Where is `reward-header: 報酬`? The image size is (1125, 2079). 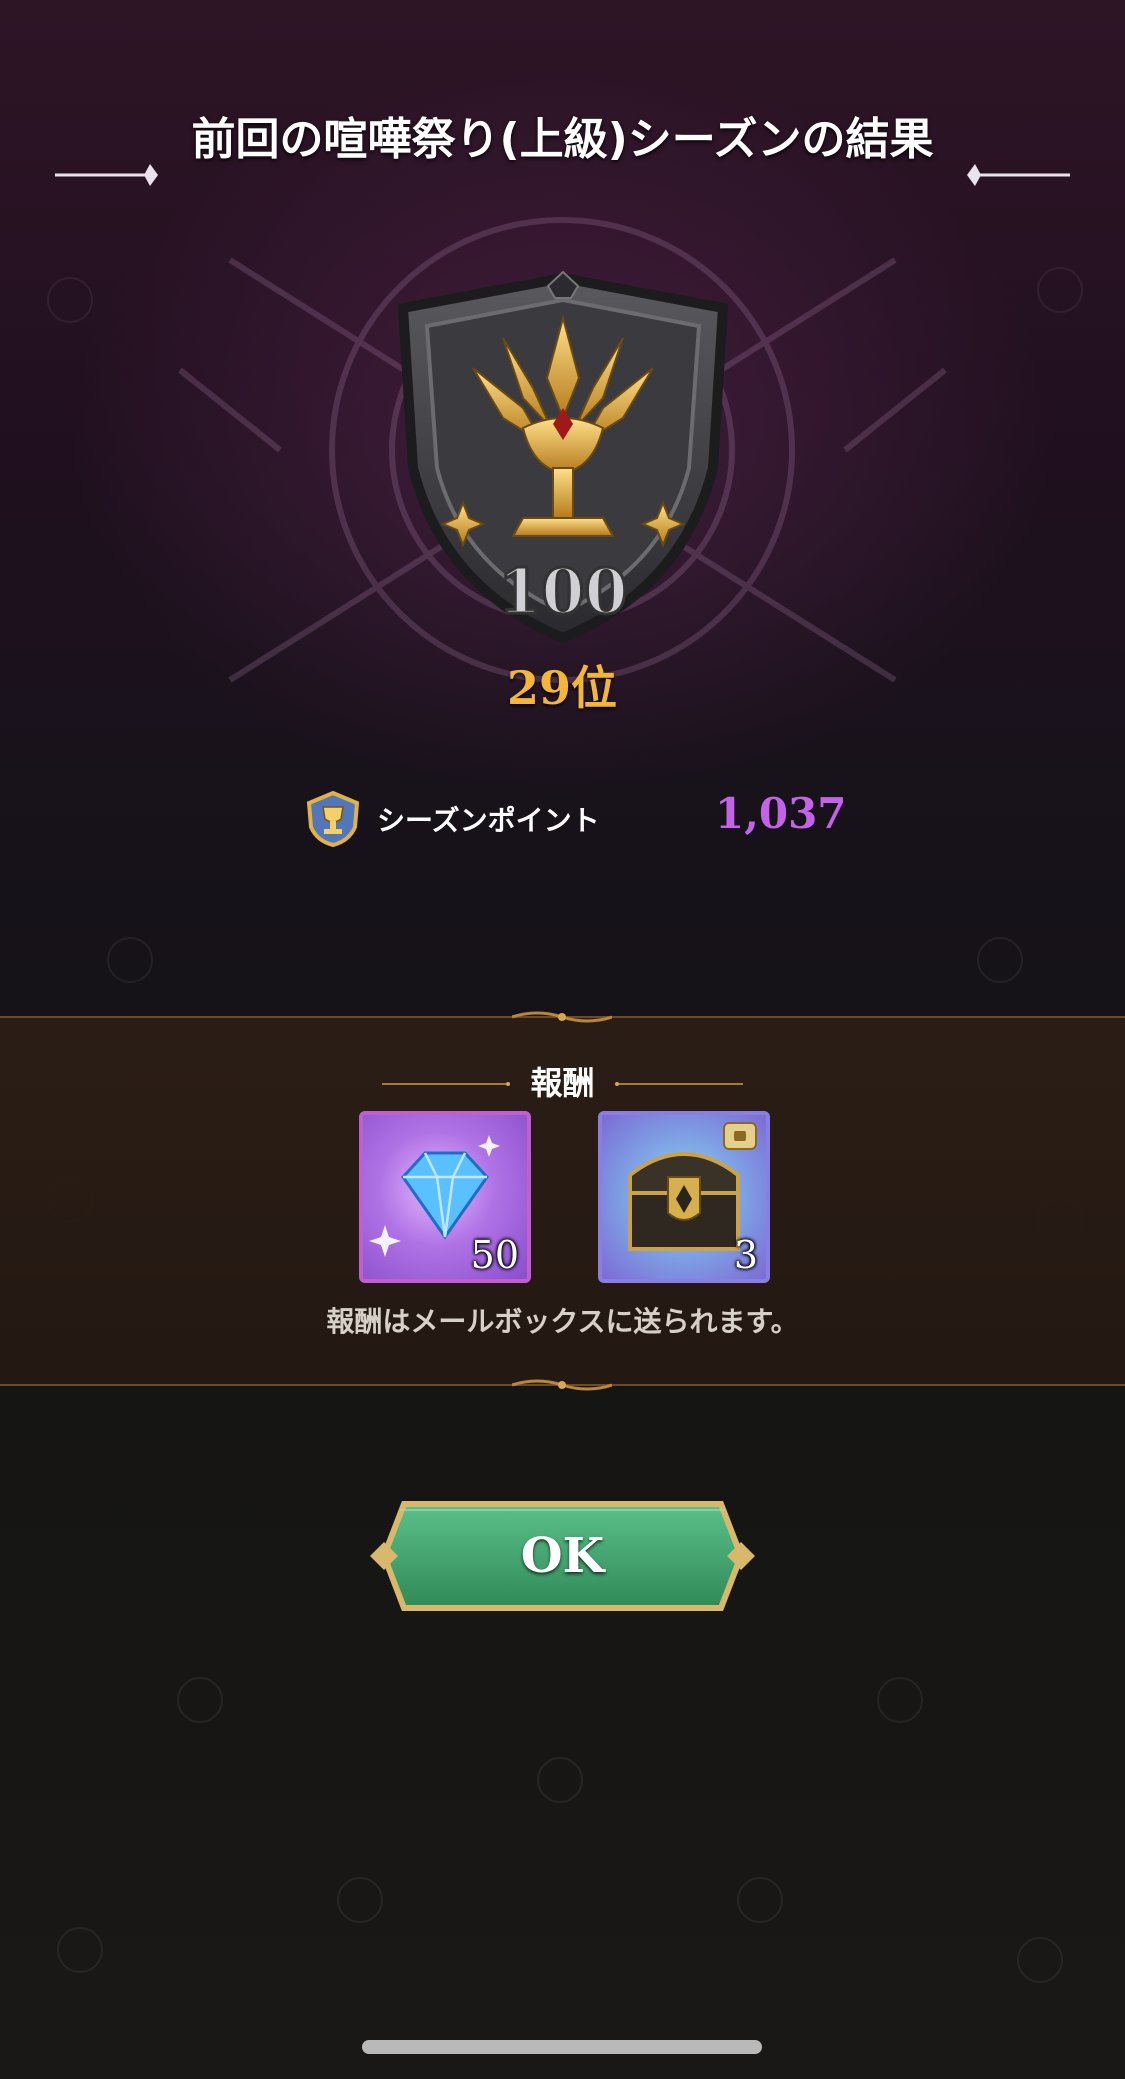 reward-header: 報酬 is located at coordinates (562, 1083).